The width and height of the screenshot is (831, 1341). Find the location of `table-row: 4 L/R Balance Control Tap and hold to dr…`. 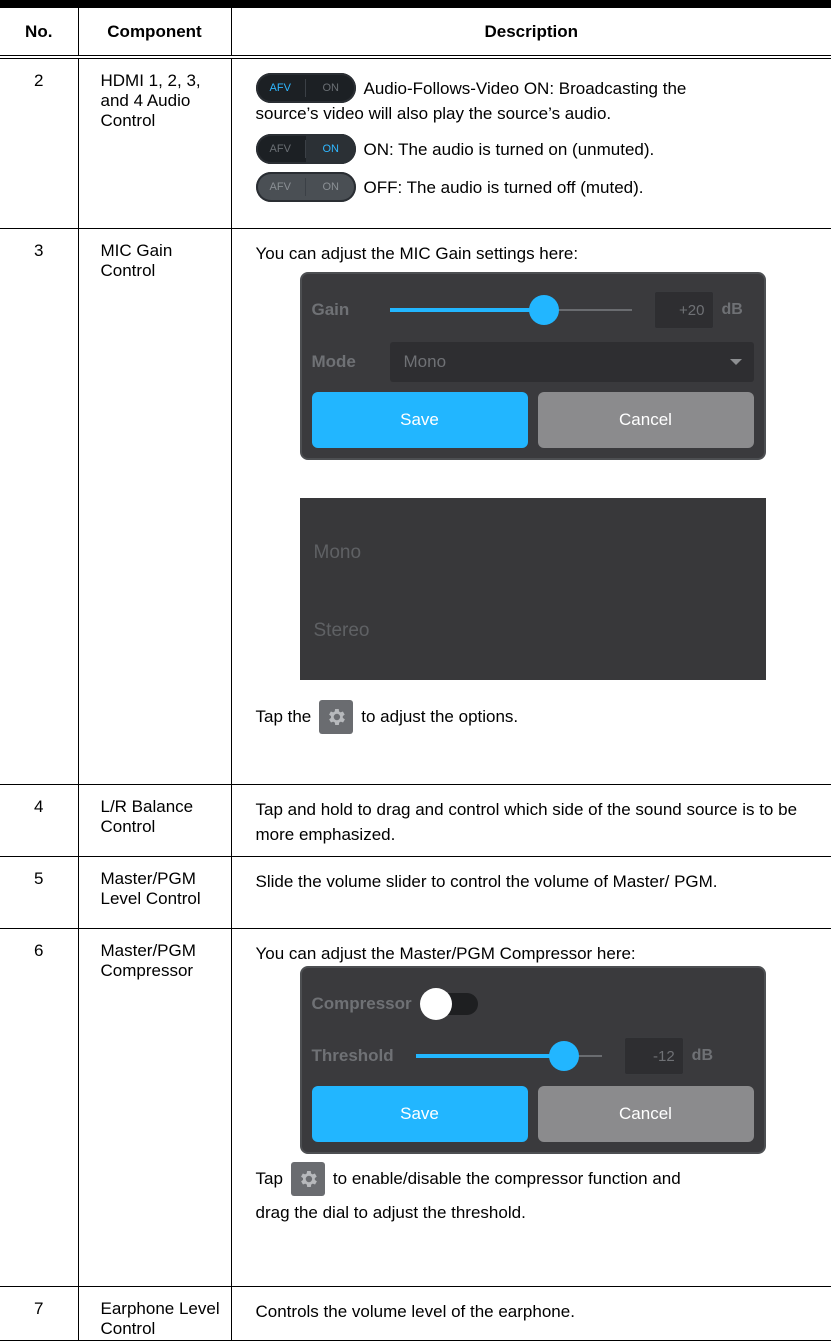

table-row: 4 L/R Balance Control Tap and hold to dr… is located at coordinates (415, 820).